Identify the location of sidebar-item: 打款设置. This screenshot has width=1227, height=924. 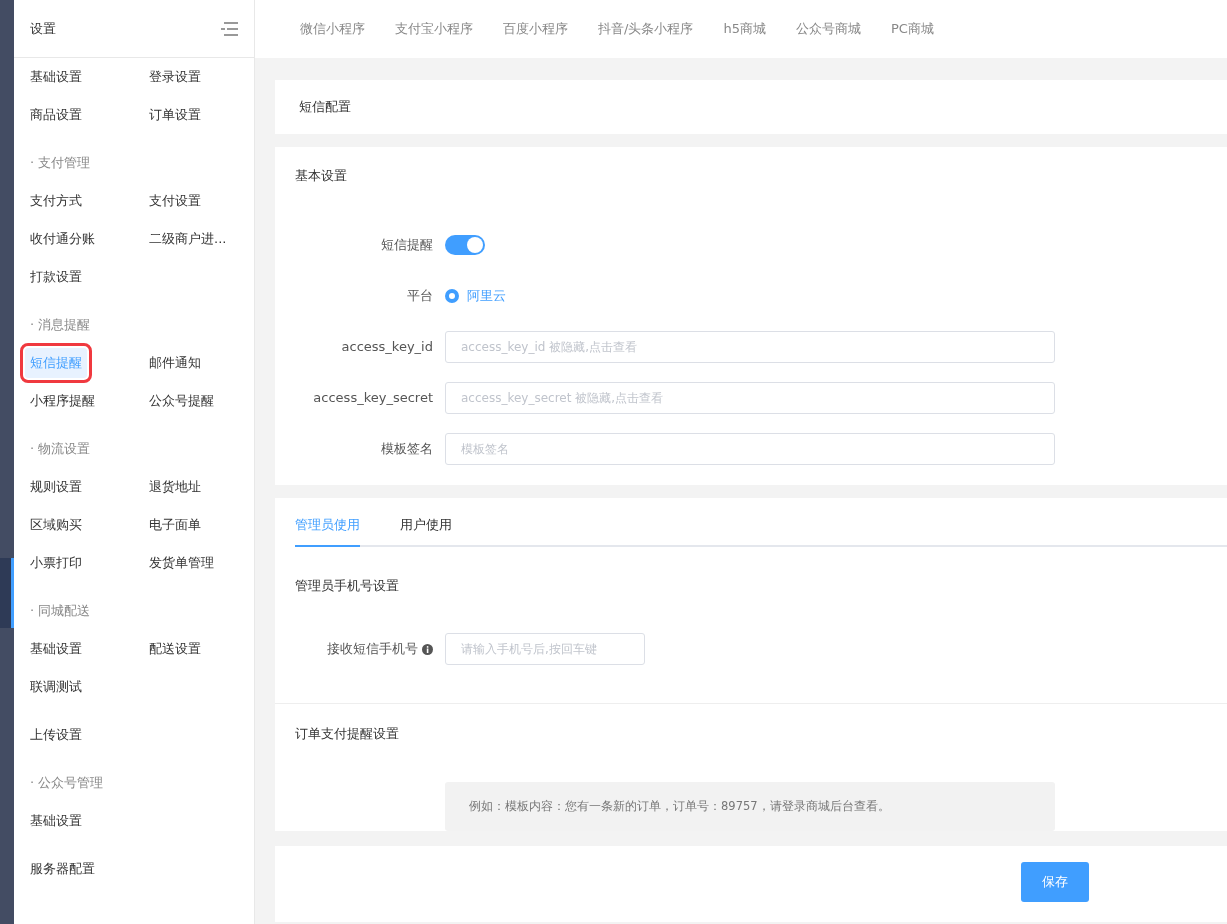
(56, 277).